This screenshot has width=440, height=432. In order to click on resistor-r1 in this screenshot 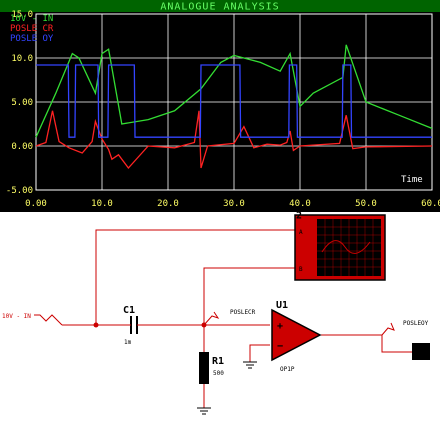, I will do `click(204, 368)`.